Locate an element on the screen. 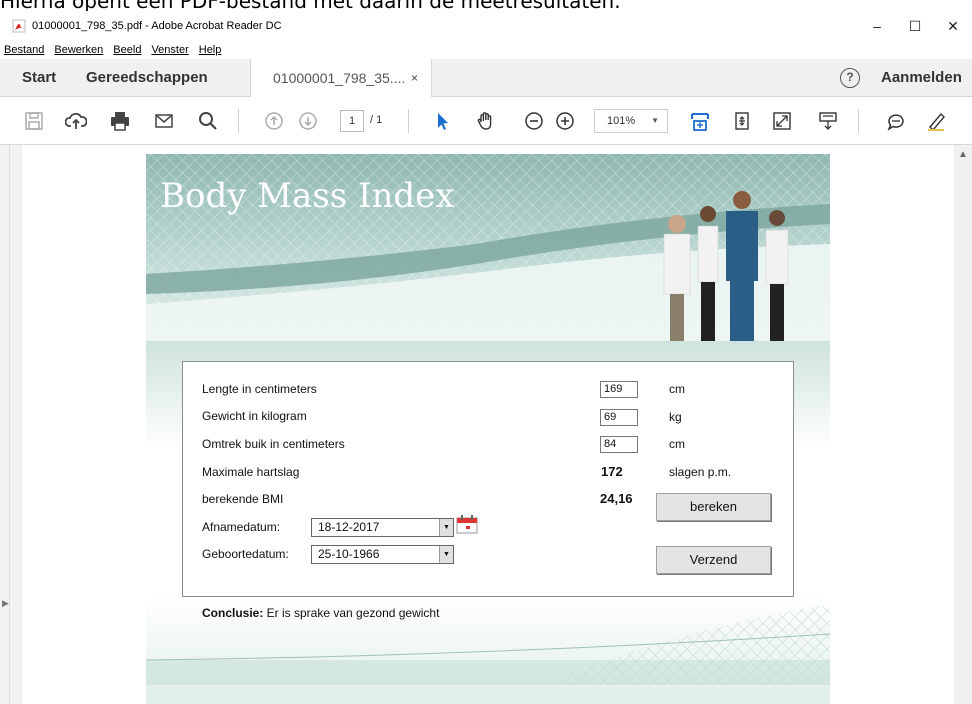  tab-close-icon: × is located at coordinates (414, 78).